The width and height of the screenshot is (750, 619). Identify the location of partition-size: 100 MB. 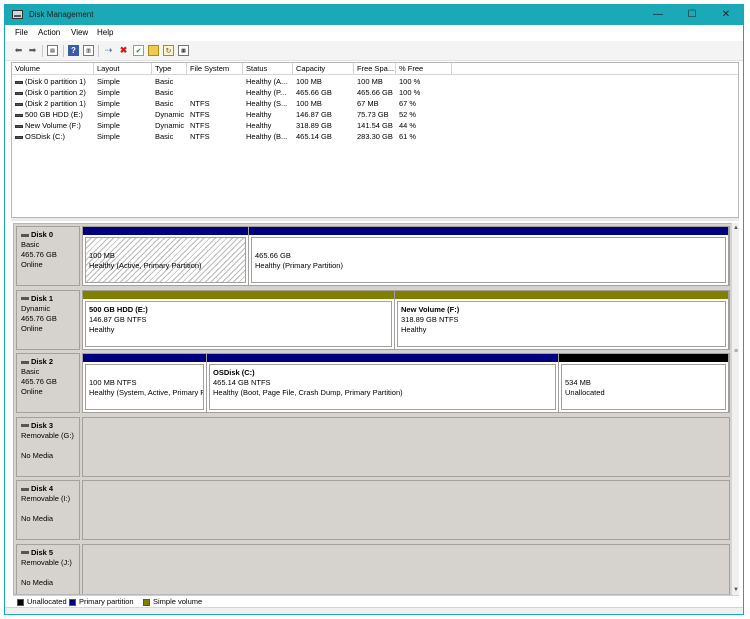
(102, 255).